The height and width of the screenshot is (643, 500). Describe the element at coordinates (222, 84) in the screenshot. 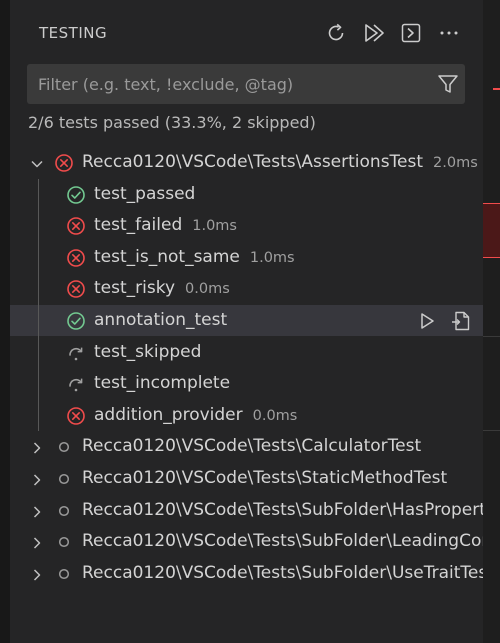

I see `filter-input` at that location.